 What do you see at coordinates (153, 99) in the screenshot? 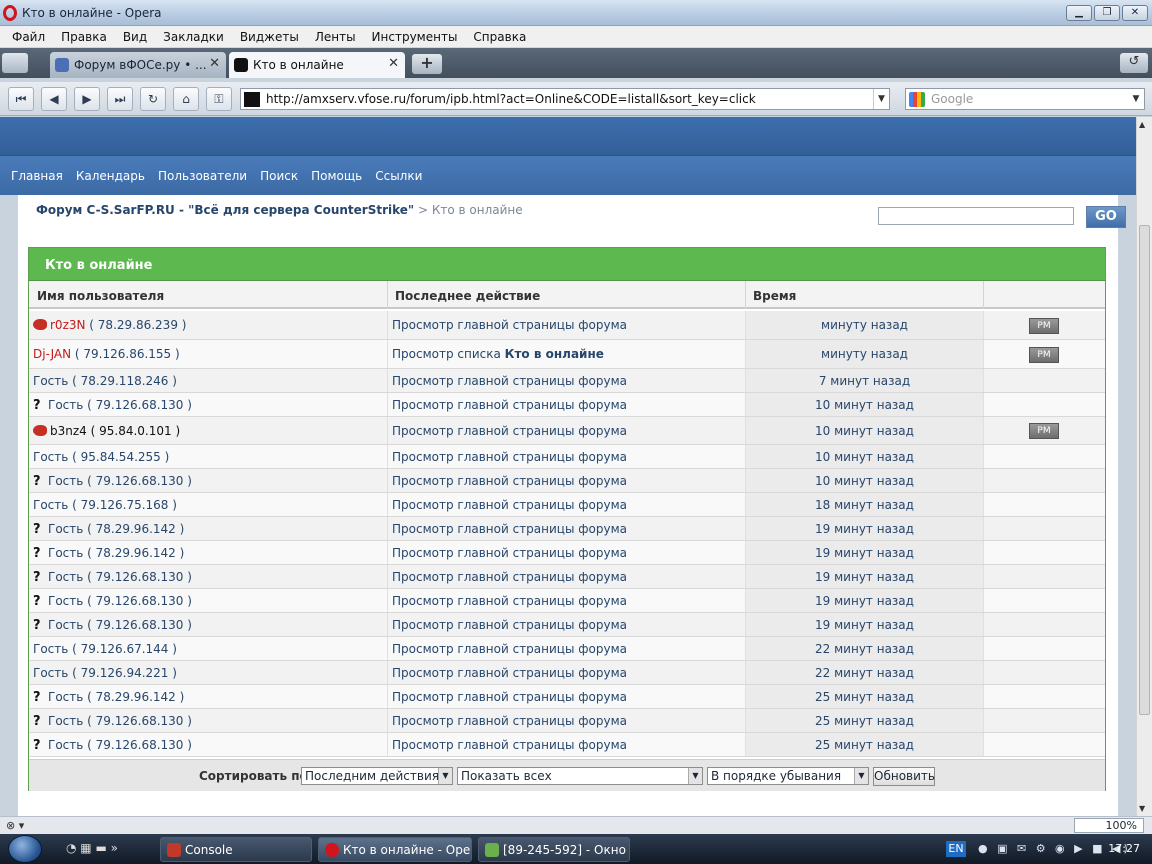
I see `reload-button: ↻` at bounding box center [153, 99].